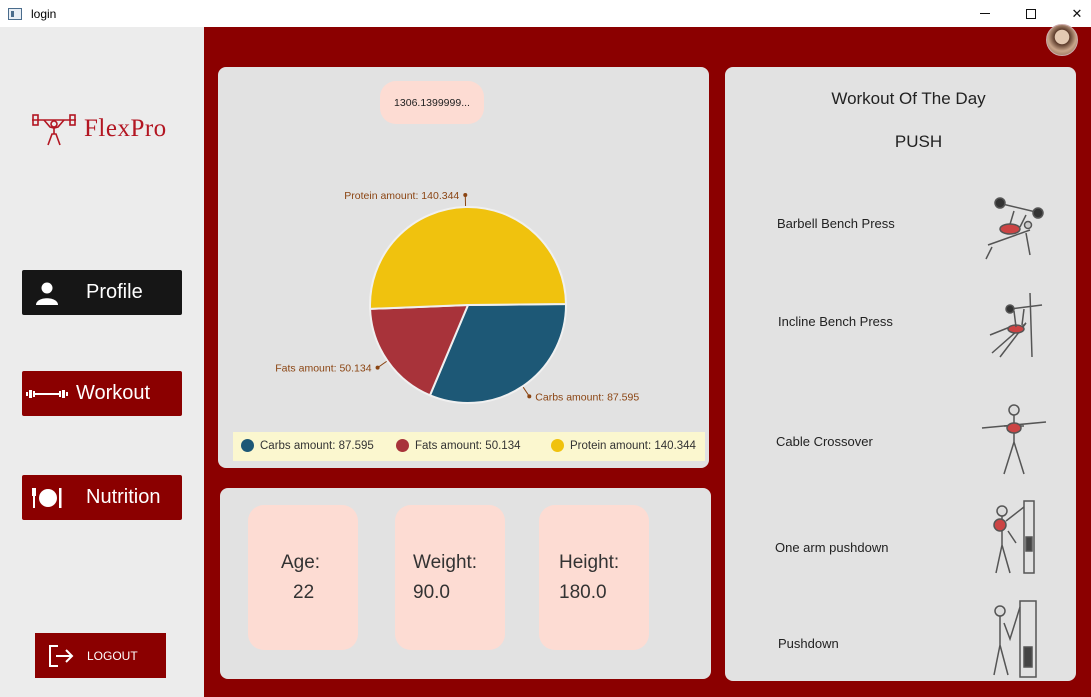 This screenshot has width=1091, height=697. What do you see at coordinates (113, 393) in the screenshot?
I see `workout-label: Workout` at bounding box center [113, 393].